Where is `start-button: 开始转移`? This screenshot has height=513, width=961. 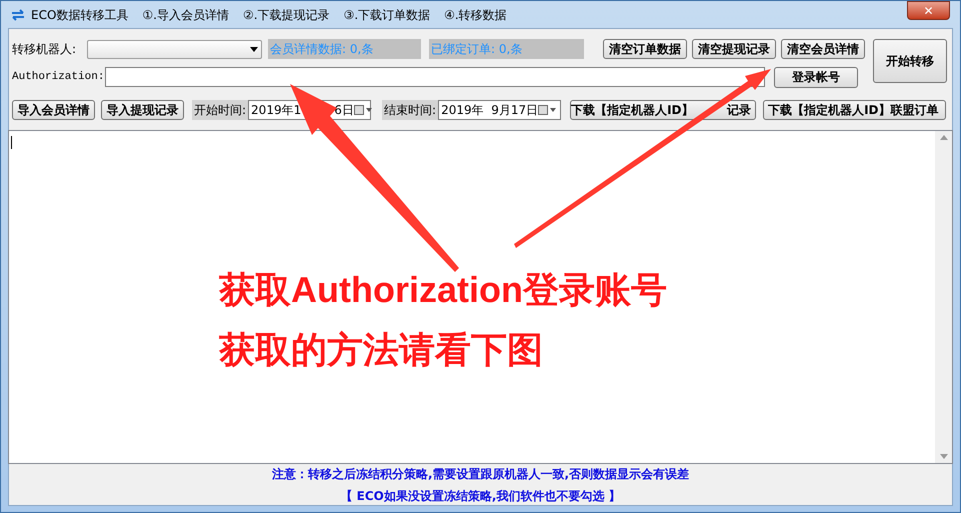
start-button: 开始转移 is located at coordinates (910, 61).